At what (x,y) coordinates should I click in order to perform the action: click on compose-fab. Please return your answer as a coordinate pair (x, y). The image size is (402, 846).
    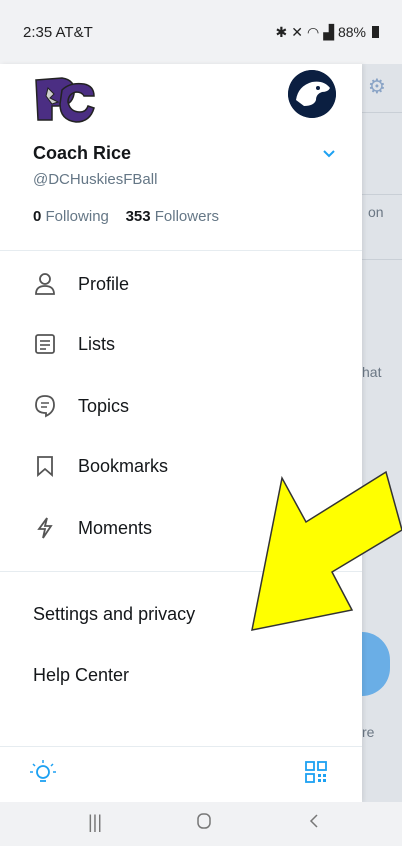
    Looking at the image, I should click on (376, 664).